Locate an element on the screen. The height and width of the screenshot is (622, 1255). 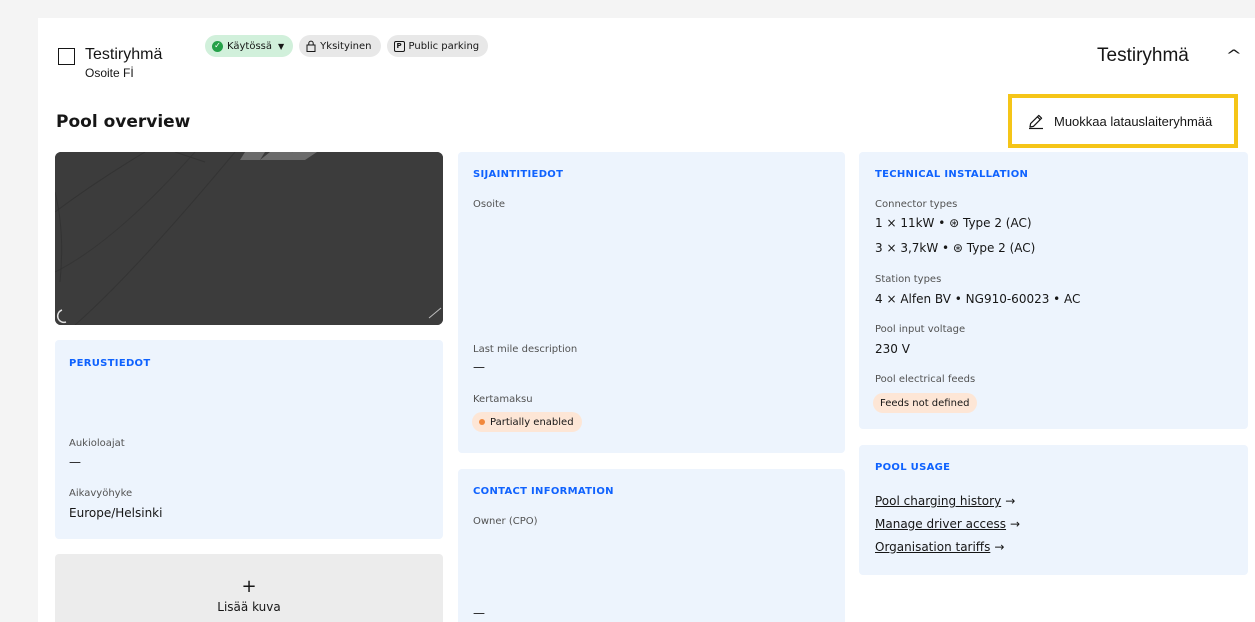
connector-types-label: Connector types is located at coordinates (916, 204).